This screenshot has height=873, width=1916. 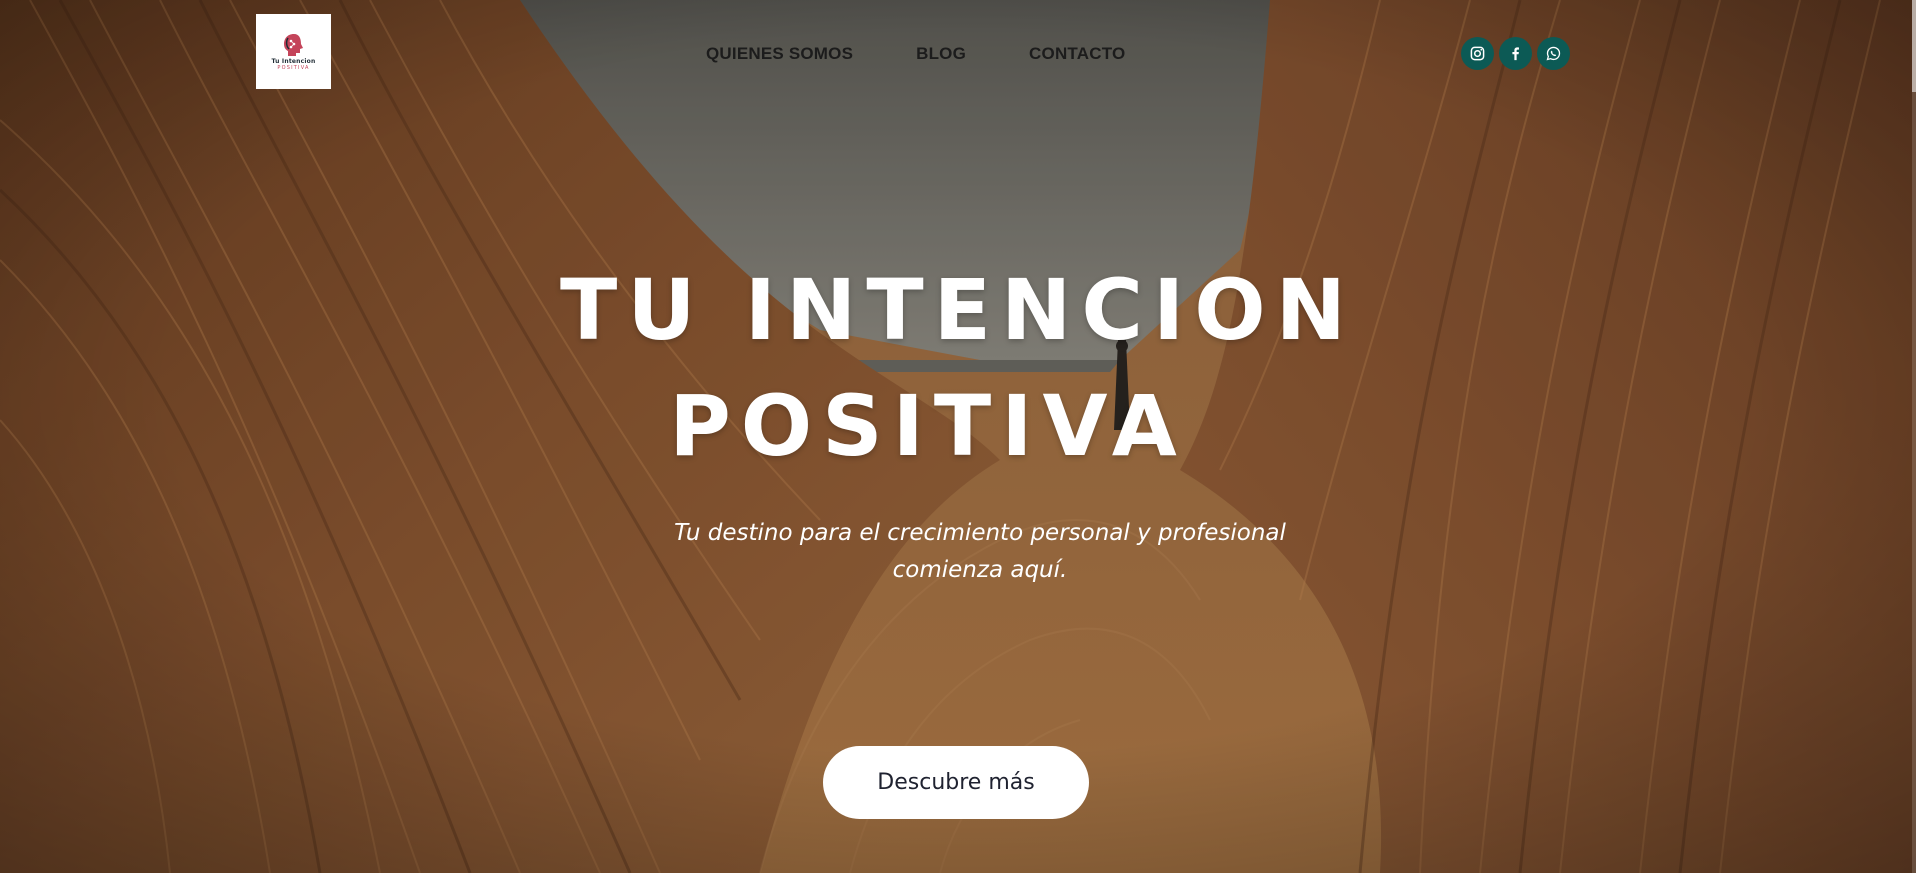 I want to click on nav-item-blog: BLOG, so click(x=941, y=54).